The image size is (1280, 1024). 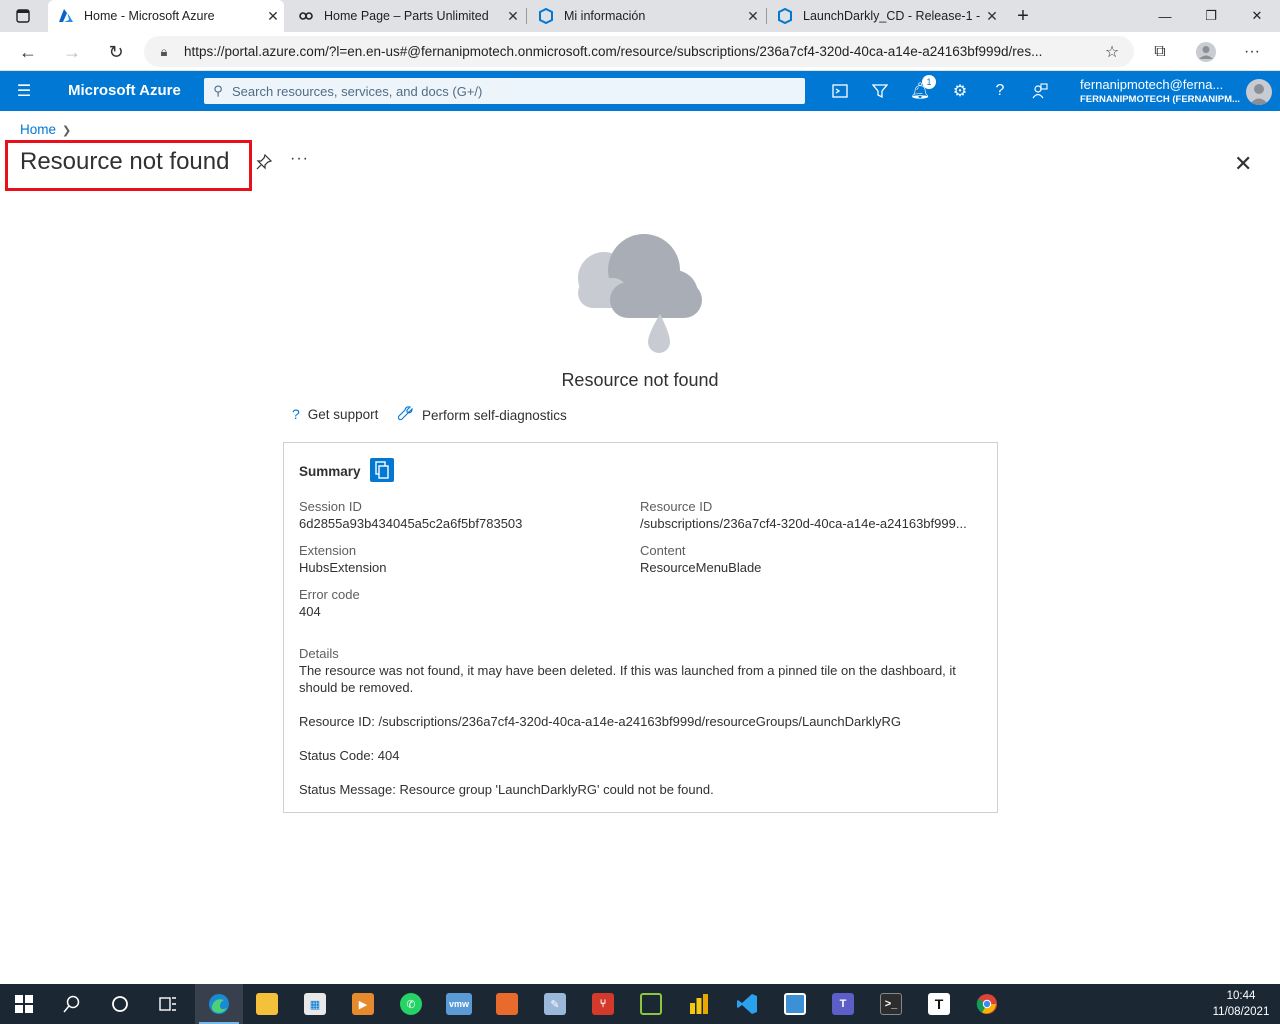 I want to click on taskbar-teams: T, so click(x=843, y=1004).